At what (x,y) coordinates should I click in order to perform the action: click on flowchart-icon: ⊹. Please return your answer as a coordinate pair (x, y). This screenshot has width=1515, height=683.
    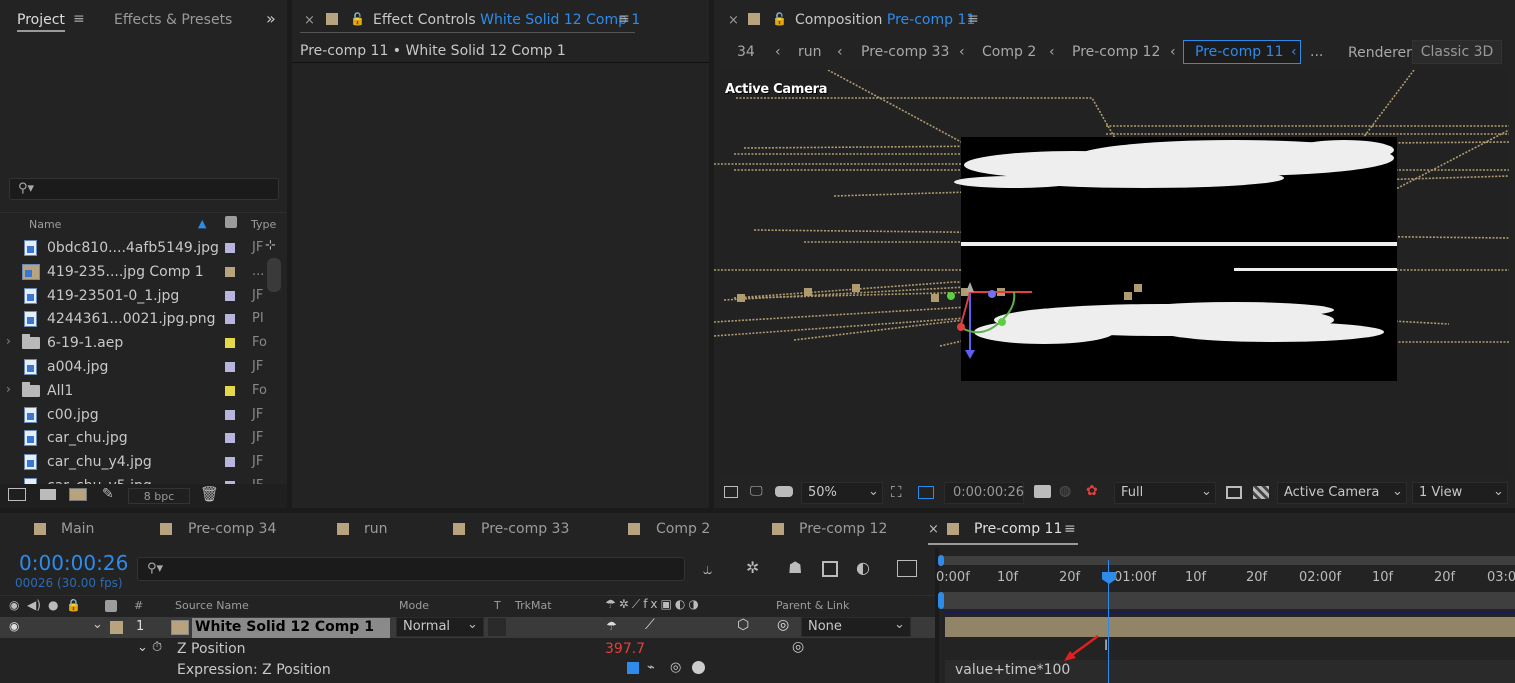
    Looking at the image, I should click on (270, 245).